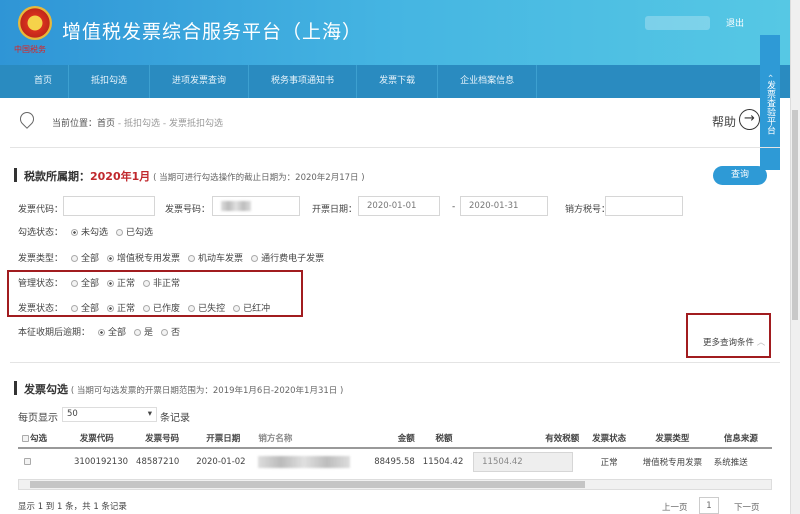  I want to click on select-all-checkbox, so click(25, 438).